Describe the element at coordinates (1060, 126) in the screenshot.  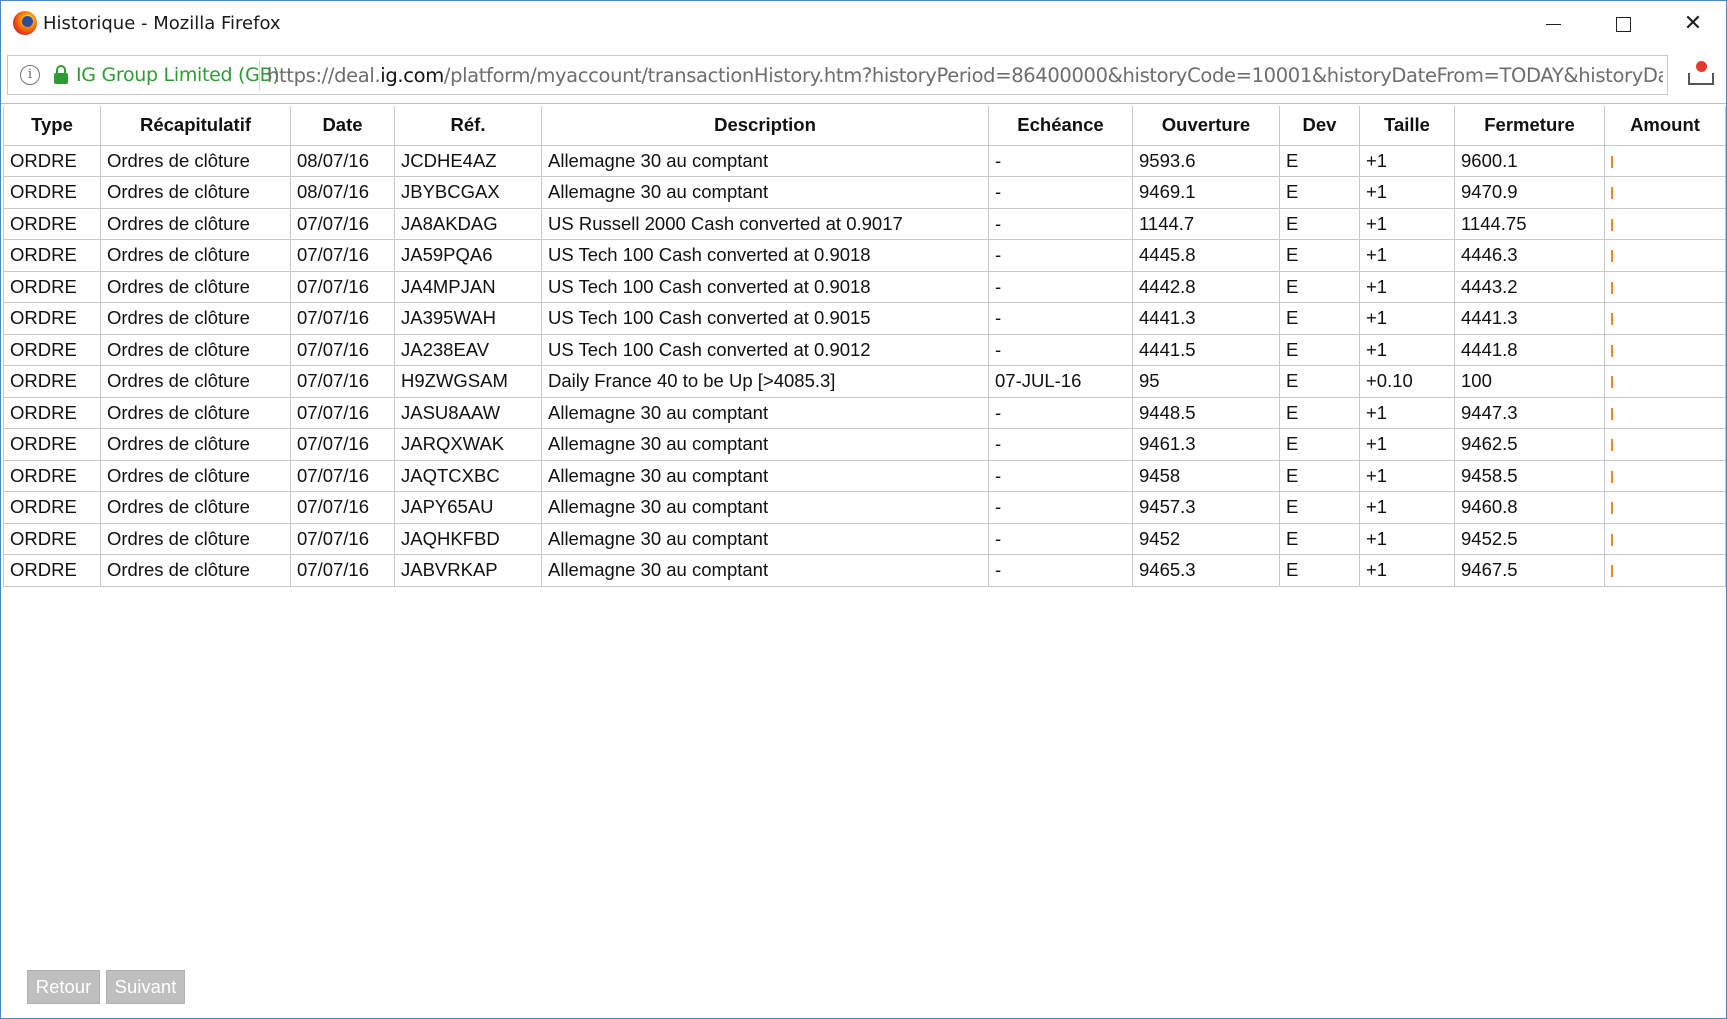
I see `column-header-expiry: Echéance` at that location.